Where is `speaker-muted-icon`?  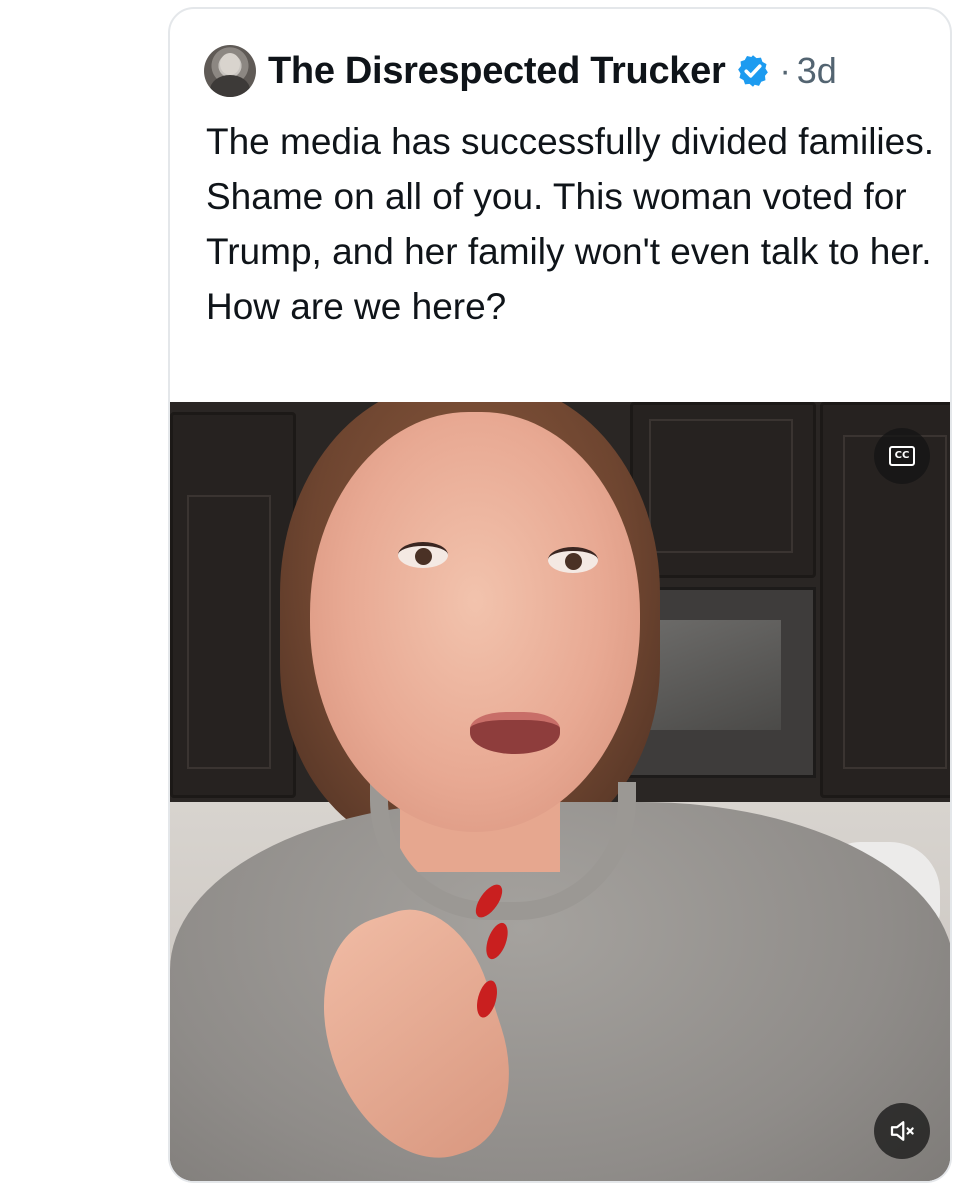 speaker-muted-icon is located at coordinates (902, 1131).